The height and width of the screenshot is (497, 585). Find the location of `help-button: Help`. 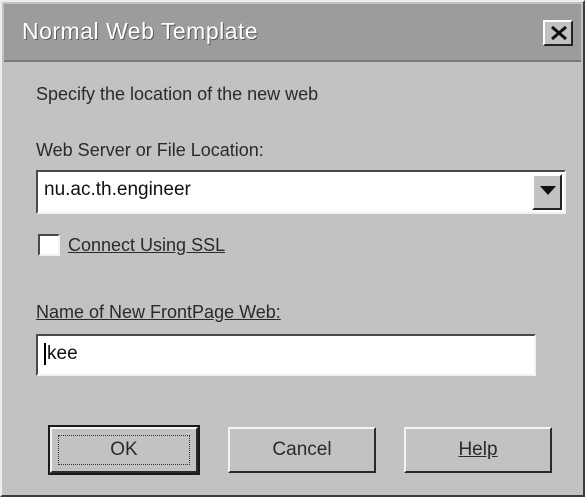

help-button: Help is located at coordinates (478, 450).